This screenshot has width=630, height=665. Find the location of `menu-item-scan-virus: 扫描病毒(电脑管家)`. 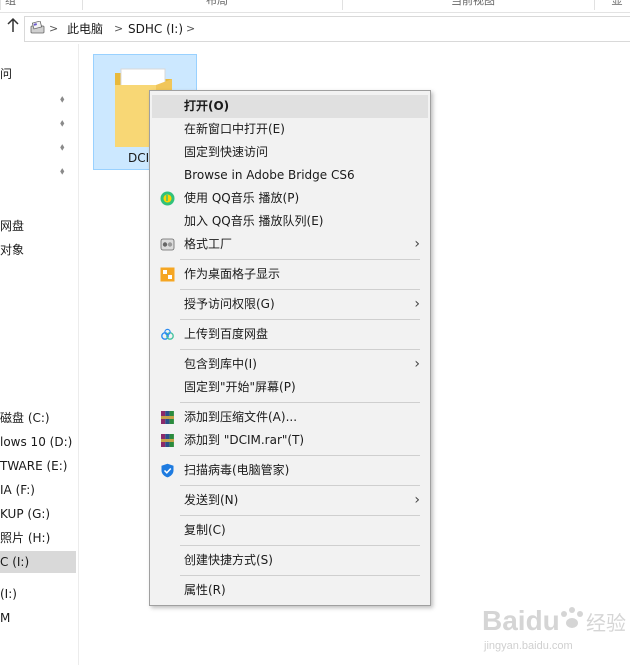

menu-item-scan-virus: 扫描病毒(电脑管家) is located at coordinates (290, 470).